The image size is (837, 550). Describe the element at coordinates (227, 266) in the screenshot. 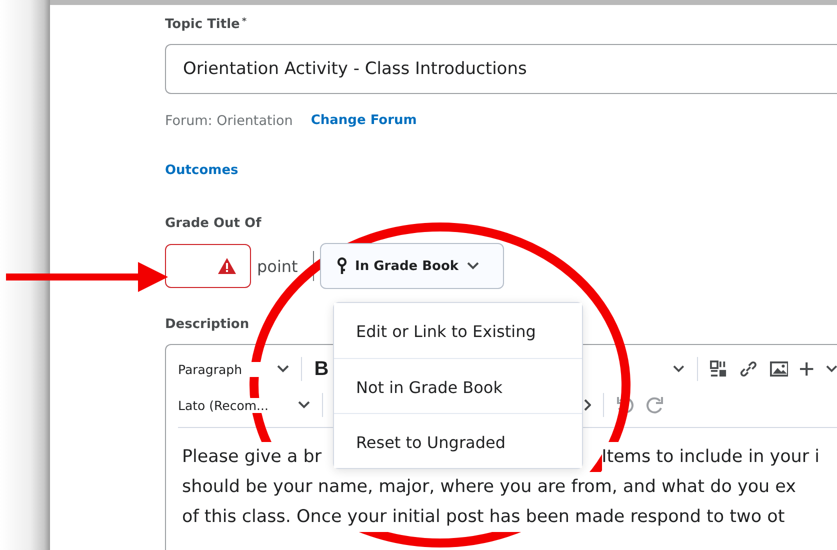

I see `warning-icon` at that location.